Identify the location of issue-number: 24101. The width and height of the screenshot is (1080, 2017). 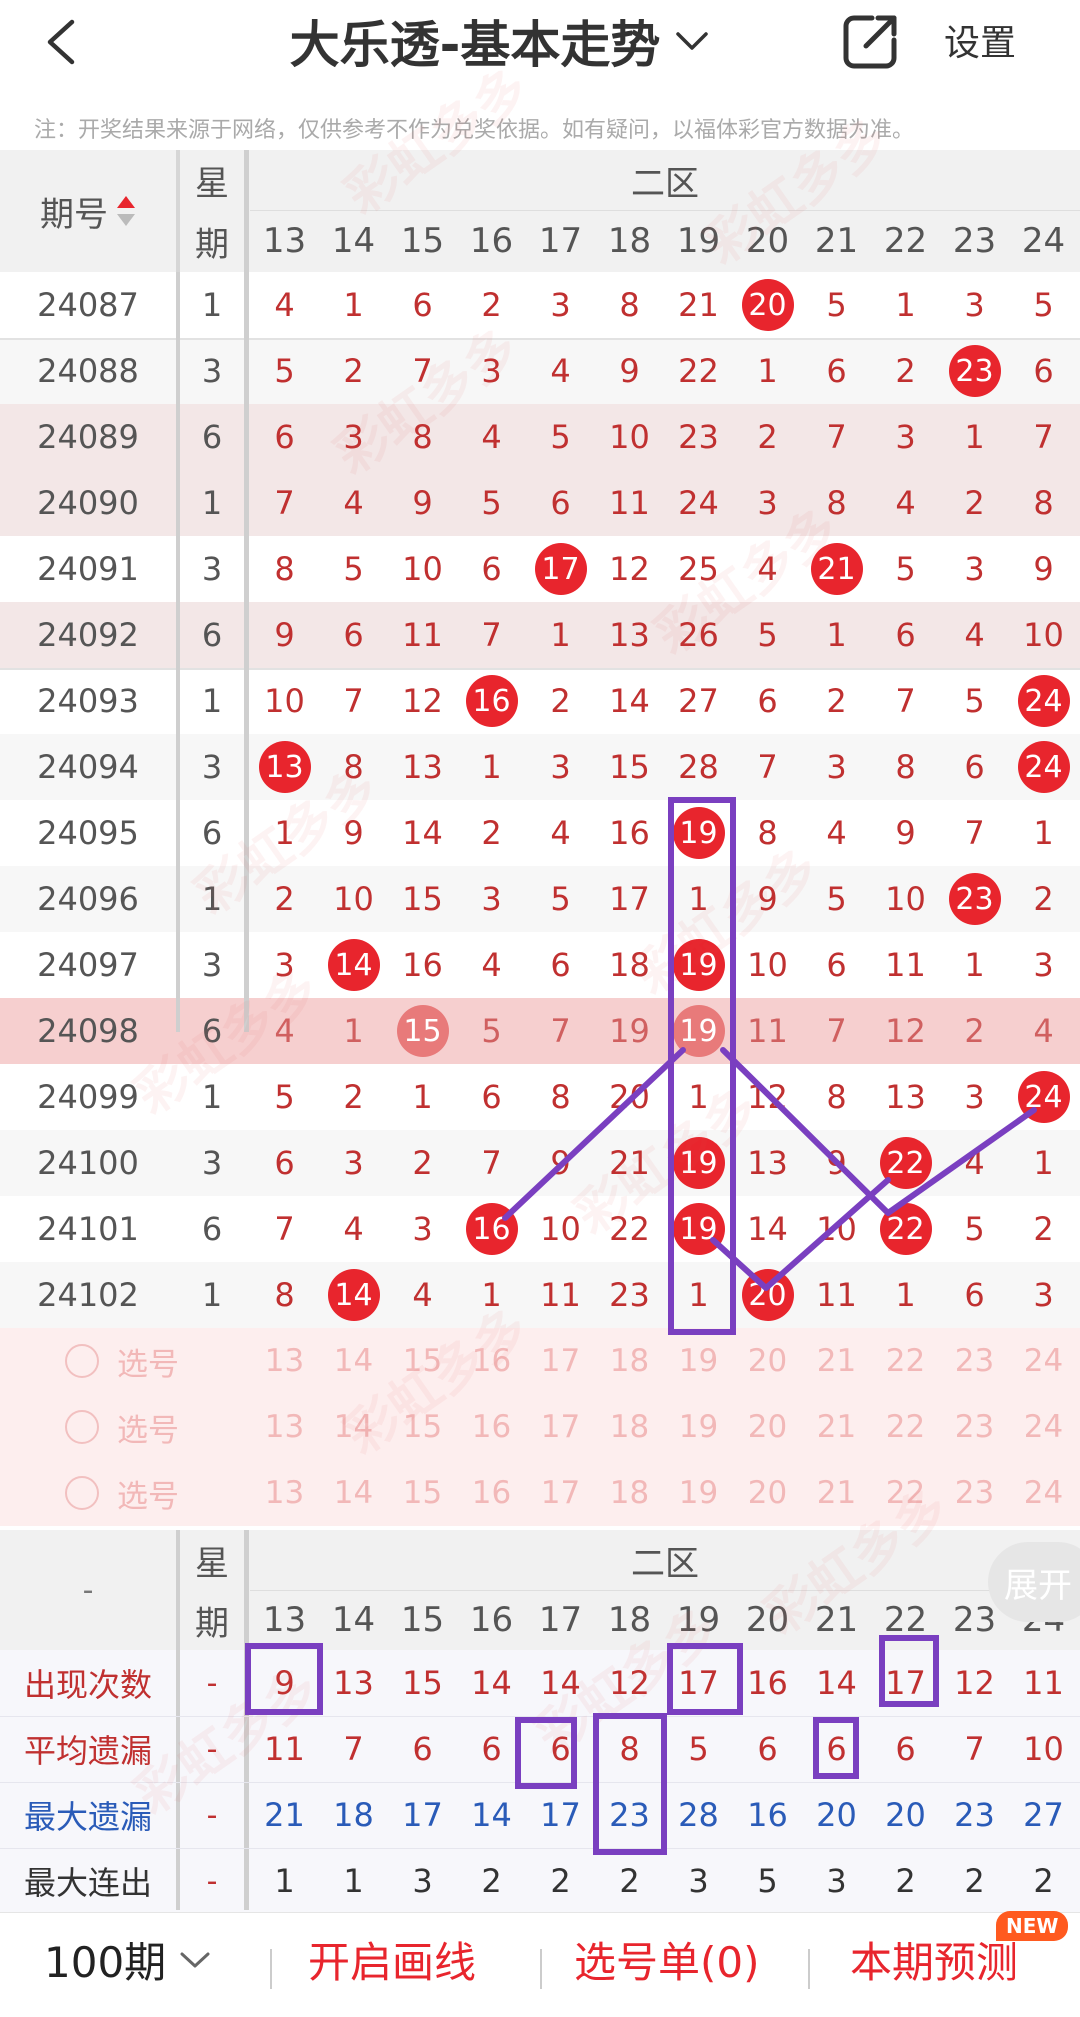
(88, 1229).